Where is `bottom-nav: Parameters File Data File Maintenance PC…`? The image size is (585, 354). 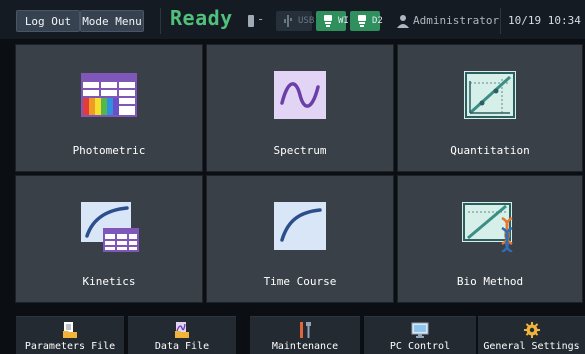 bottom-nav: Parameters File Data File Maintenance PC… is located at coordinates (292, 333).